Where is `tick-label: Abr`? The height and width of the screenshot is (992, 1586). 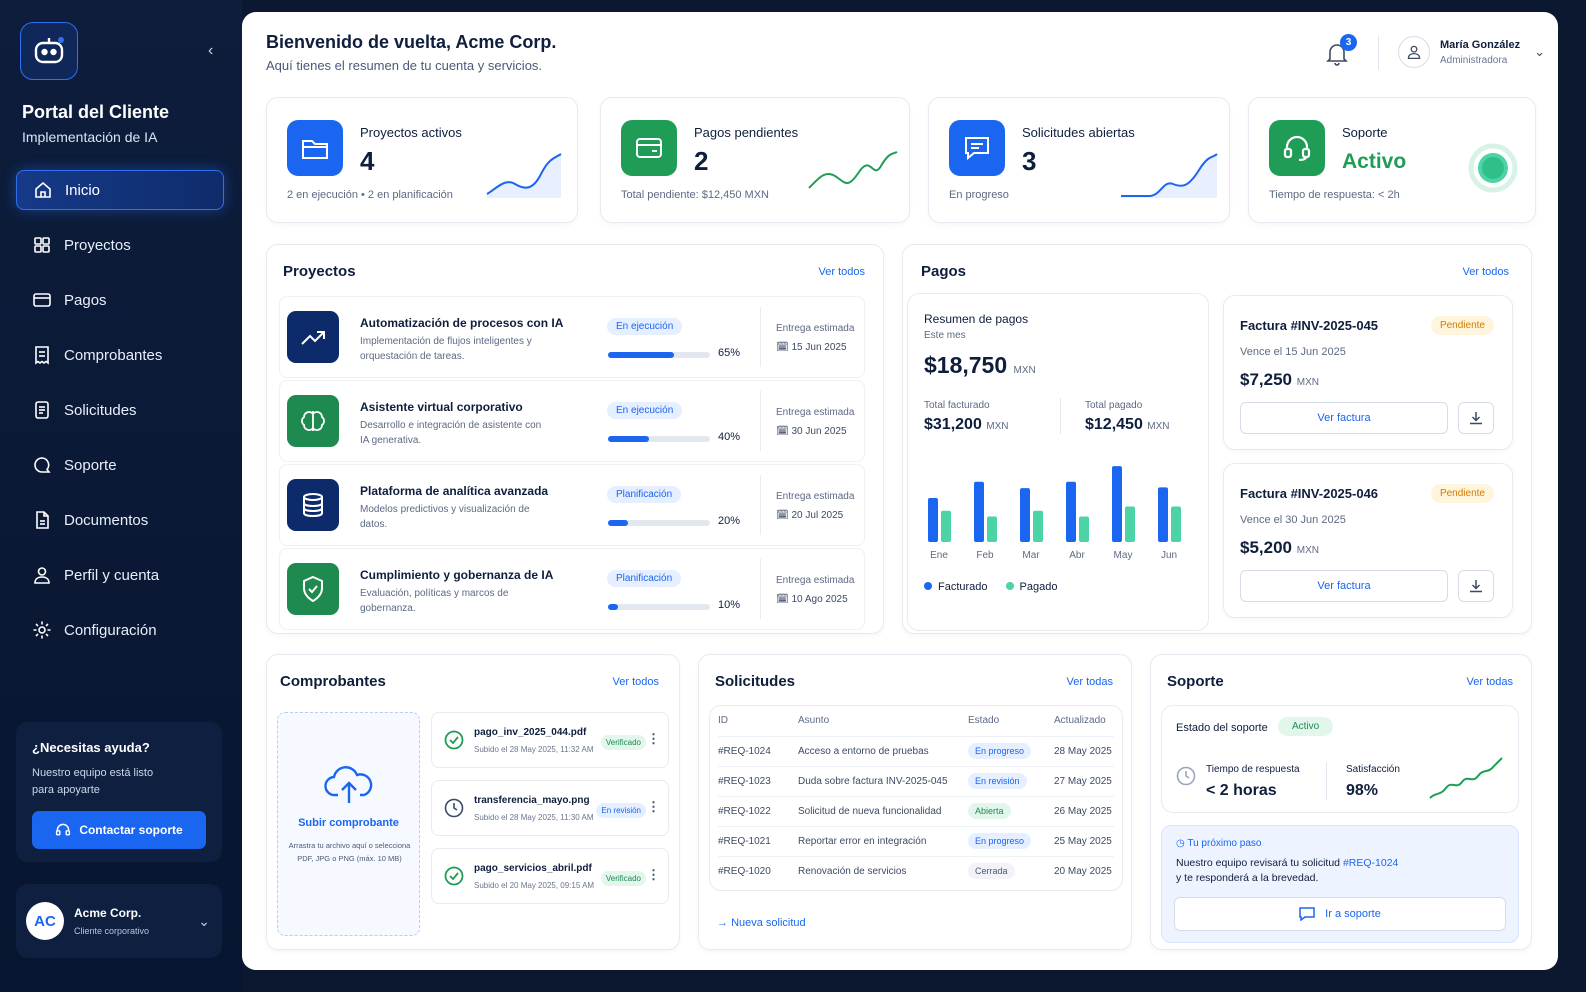
tick-label: Abr is located at coordinates (1077, 555).